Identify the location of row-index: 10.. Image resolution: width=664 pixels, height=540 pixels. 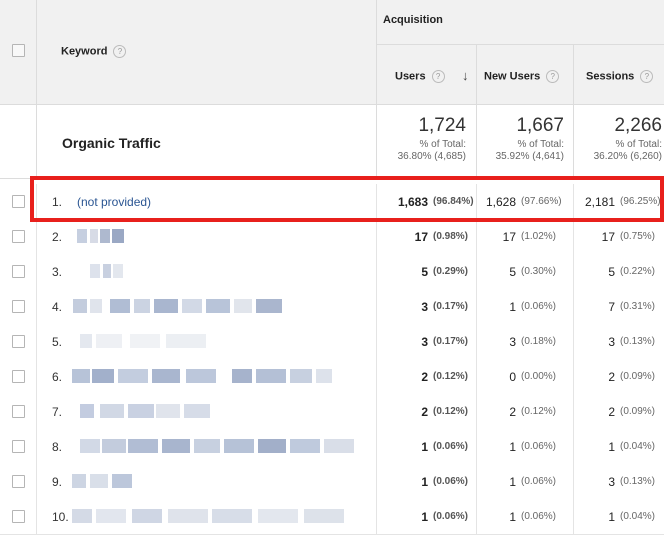
(60, 517).